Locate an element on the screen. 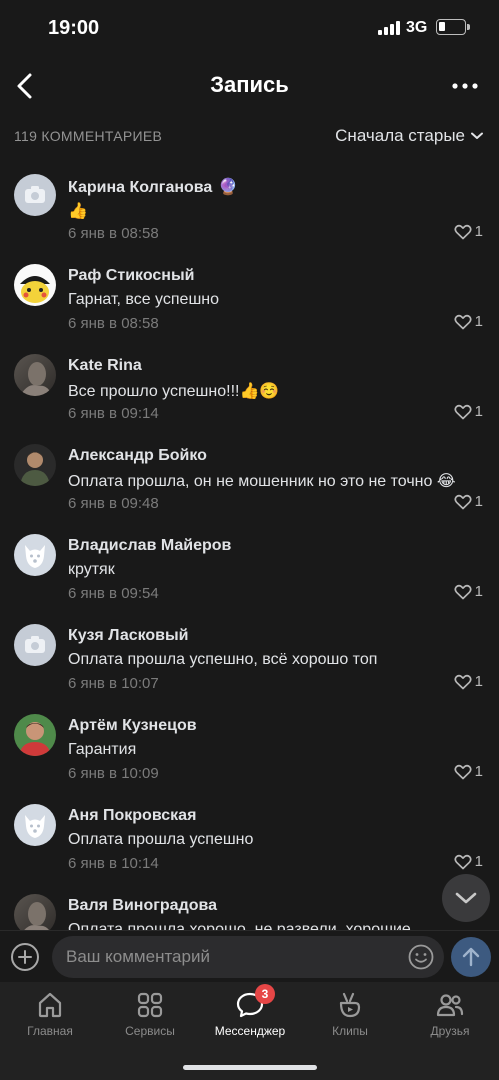 Image resolution: width=499 pixels, height=1080 pixels. send-button is located at coordinates (471, 957).